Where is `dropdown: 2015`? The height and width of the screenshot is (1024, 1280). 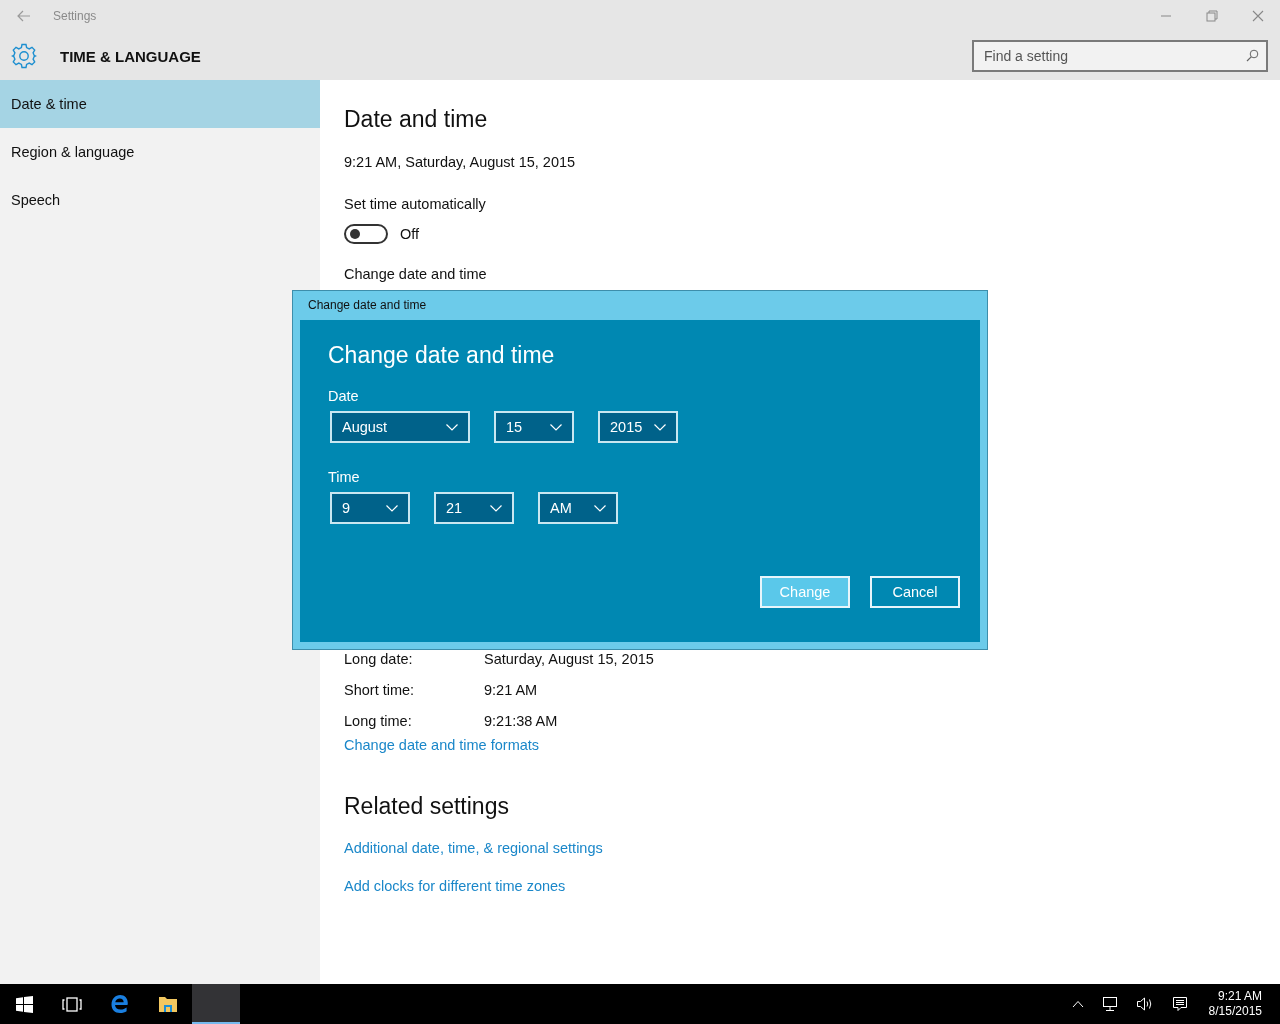 dropdown: 2015 is located at coordinates (638, 427).